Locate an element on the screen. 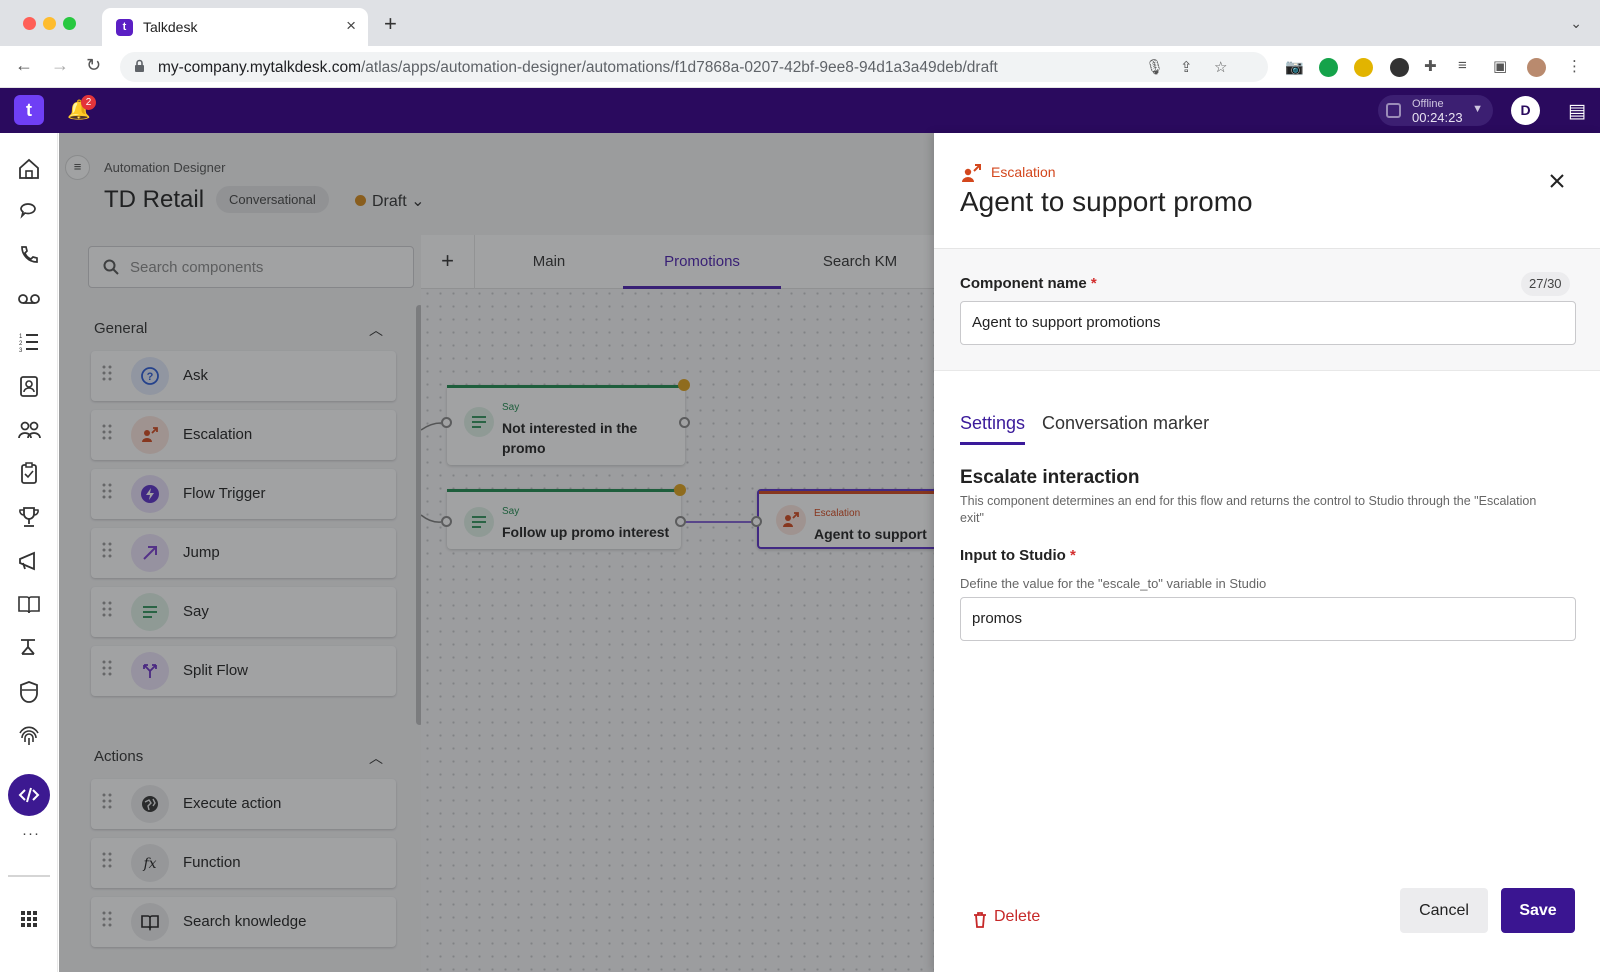 The height and width of the screenshot is (972, 1600). browser-tab-bar: t Talkdesk × + ⌄ is located at coordinates (800, 23).